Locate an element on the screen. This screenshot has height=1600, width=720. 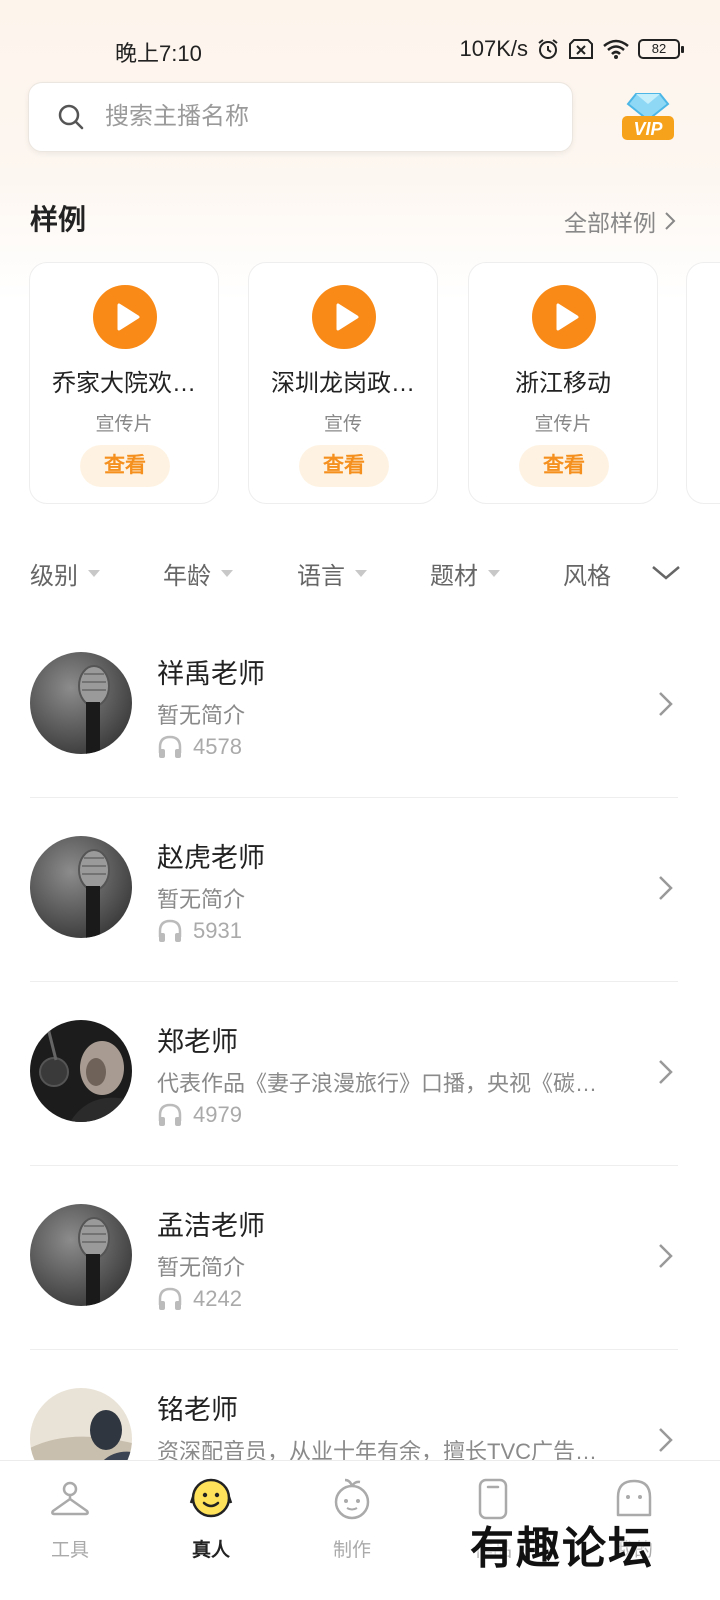
search-input is located at coordinates (315, 117).